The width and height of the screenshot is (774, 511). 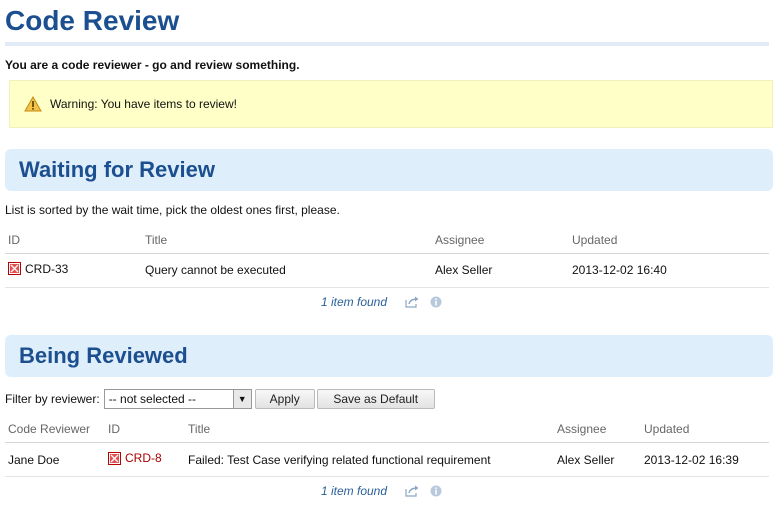 I want to click on crd-link: CRD-33, so click(x=38, y=269).